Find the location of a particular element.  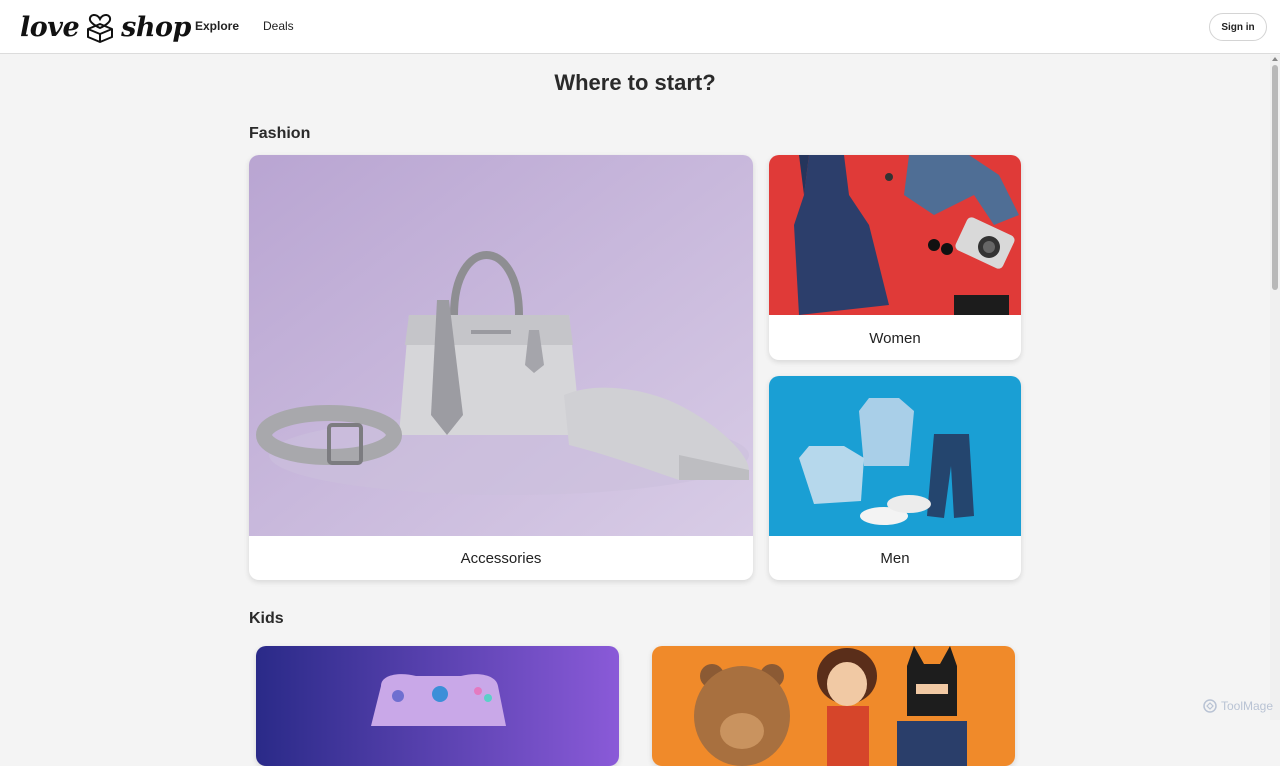

women-image is located at coordinates (895, 235).